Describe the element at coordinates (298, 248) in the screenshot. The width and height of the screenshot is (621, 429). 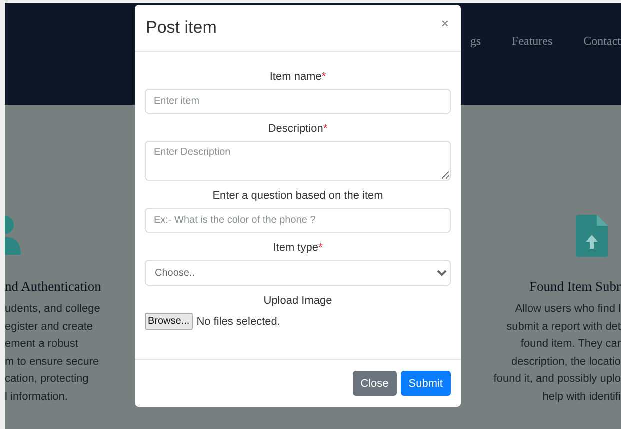
I see `field-label: Item type*` at that location.